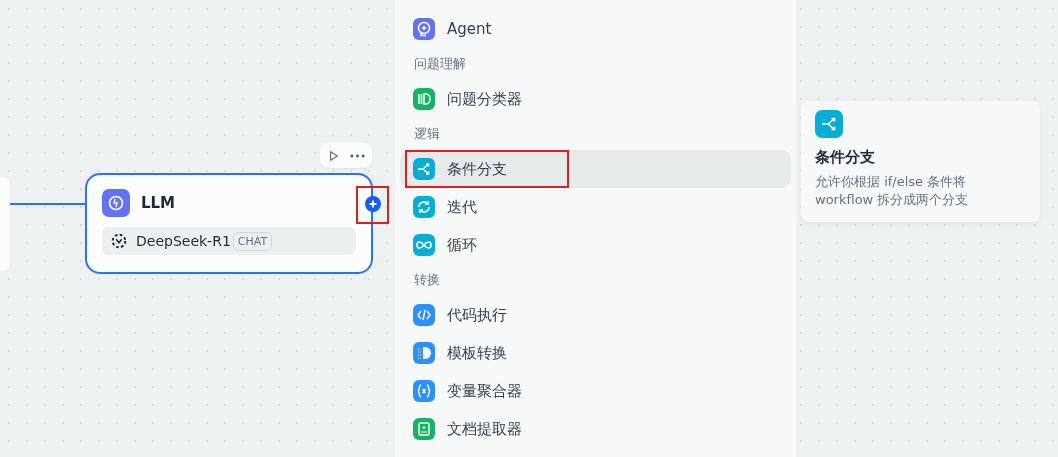  What do you see at coordinates (595, 207) in the screenshot?
I see `menu-item: 迭代` at bounding box center [595, 207].